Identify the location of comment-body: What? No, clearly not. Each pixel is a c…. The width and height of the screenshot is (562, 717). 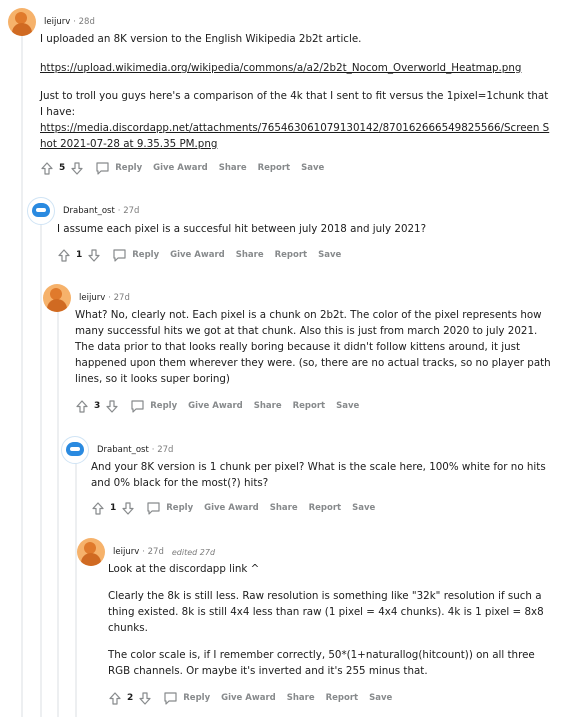
(313, 347).